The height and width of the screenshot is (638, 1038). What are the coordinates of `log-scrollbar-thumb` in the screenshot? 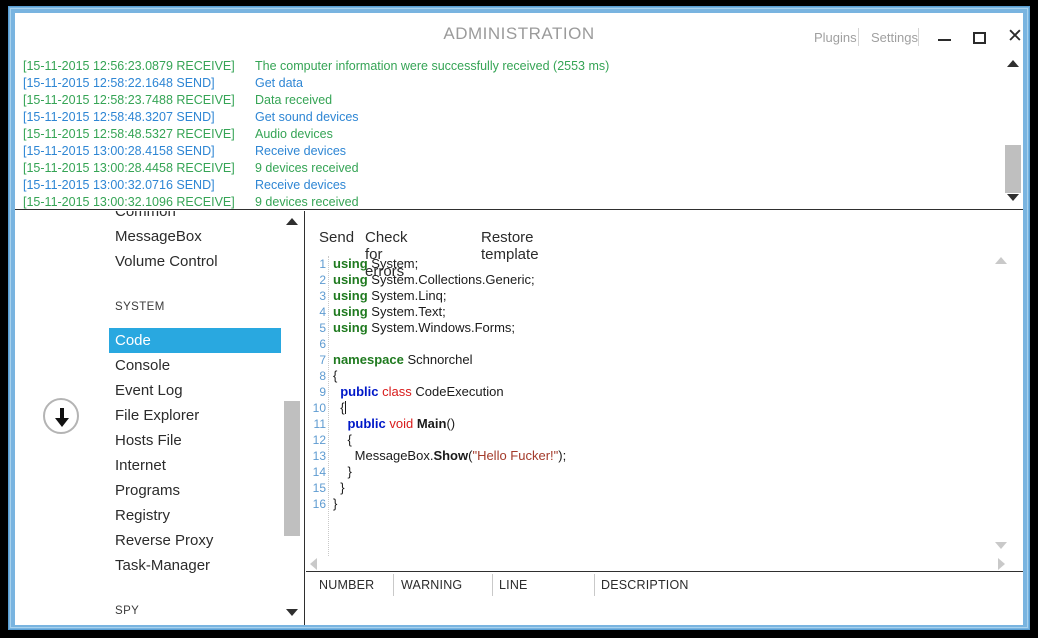 It's located at (1013, 169).